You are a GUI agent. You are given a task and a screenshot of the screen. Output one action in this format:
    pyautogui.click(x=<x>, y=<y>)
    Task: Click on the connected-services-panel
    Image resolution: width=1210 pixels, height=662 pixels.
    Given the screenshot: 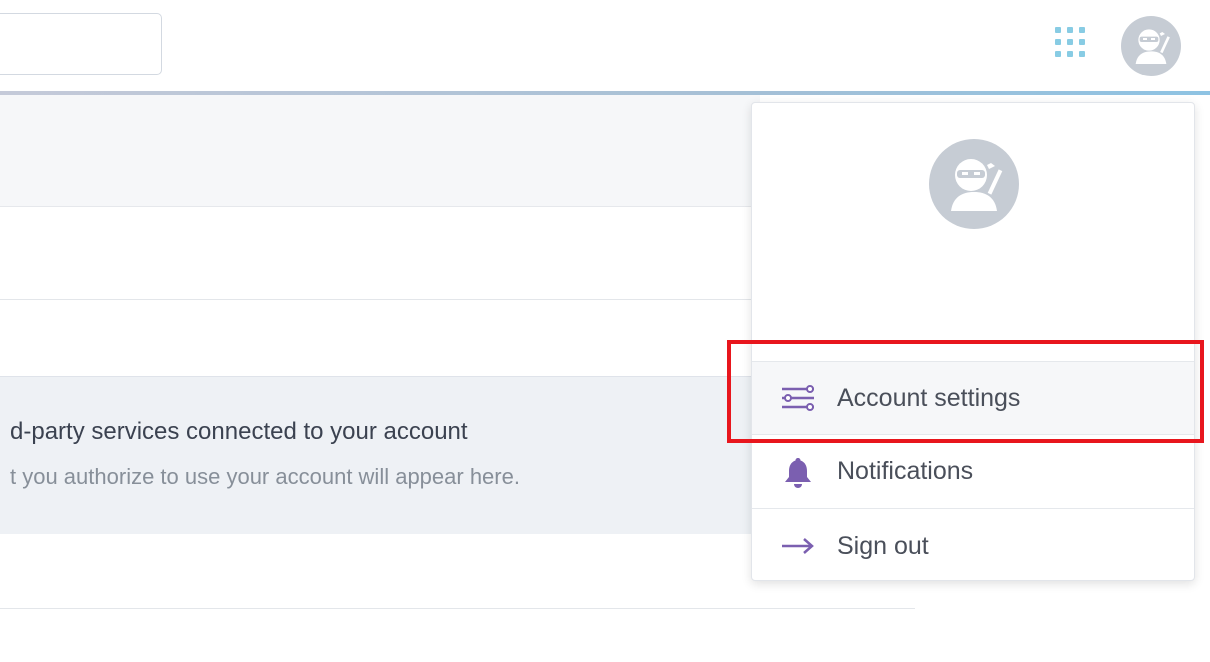 What is the action you would take?
    pyautogui.click(x=380, y=455)
    